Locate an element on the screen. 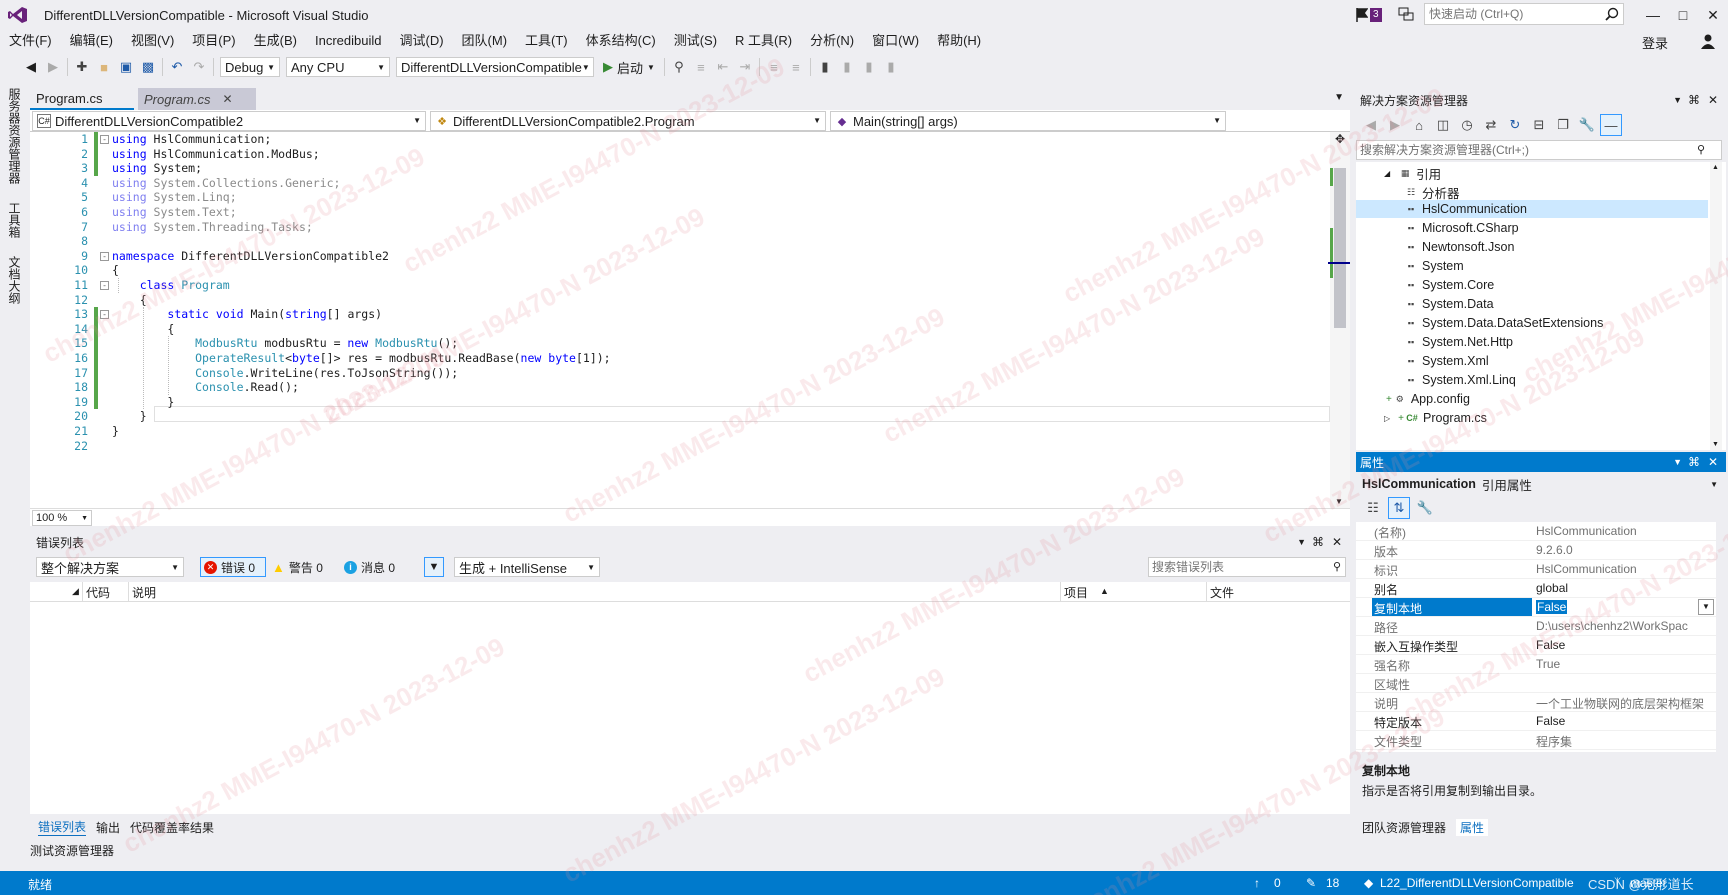  step-icon: ≡ is located at coordinates (701, 67).